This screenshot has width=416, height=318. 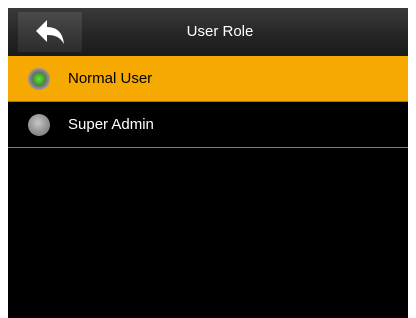 I want to click on radio-selected-icon, so click(x=39, y=78).